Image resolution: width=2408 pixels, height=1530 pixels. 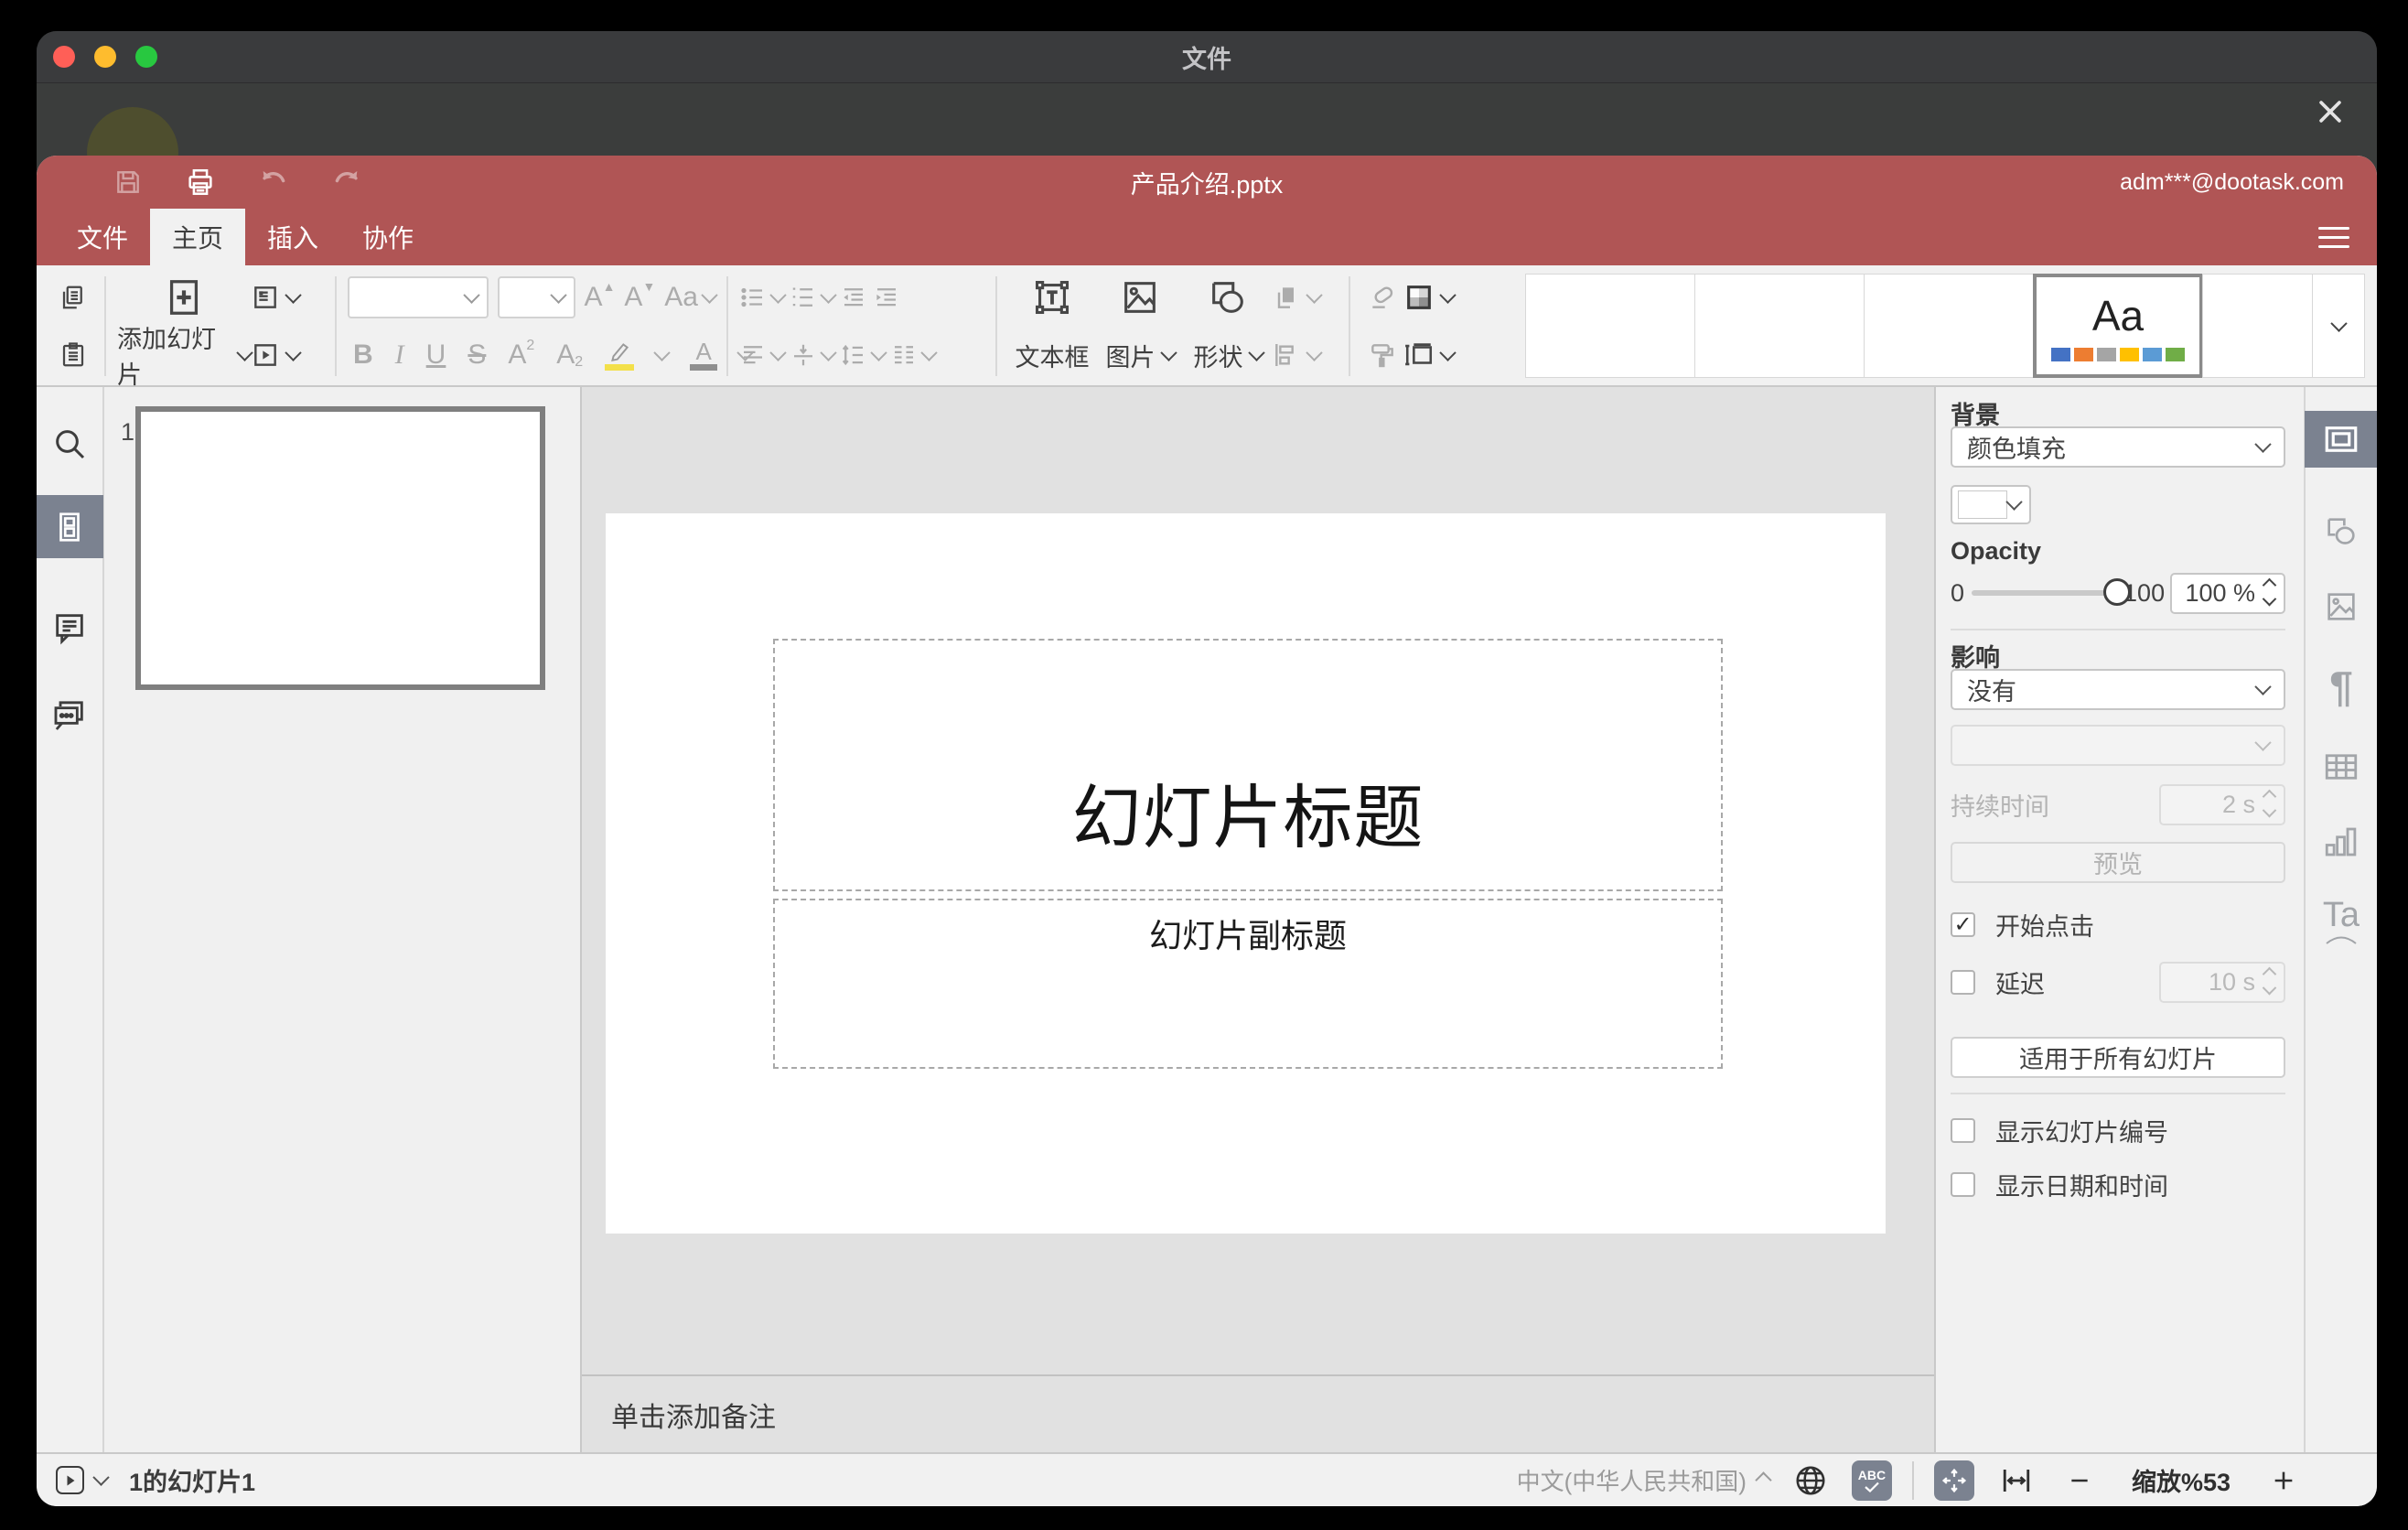 I want to click on align-shape-button, so click(x=1286, y=355).